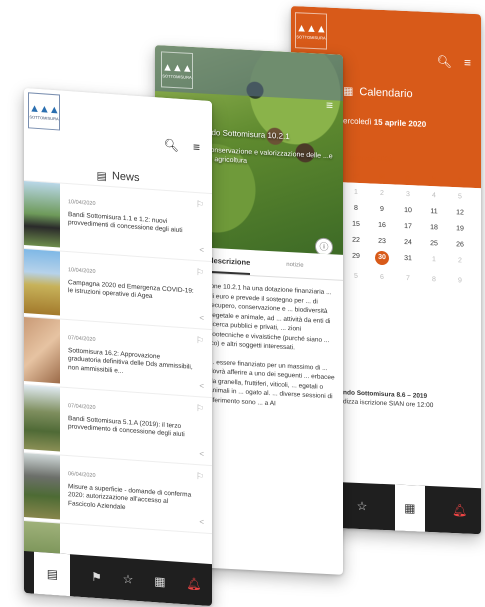 This screenshot has height=607, width=485. What do you see at coordinates (249, 73) in the screenshot?
I see `detail-topbar: ▲▲▲ SOTTOMISURA` at bounding box center [249, 73].